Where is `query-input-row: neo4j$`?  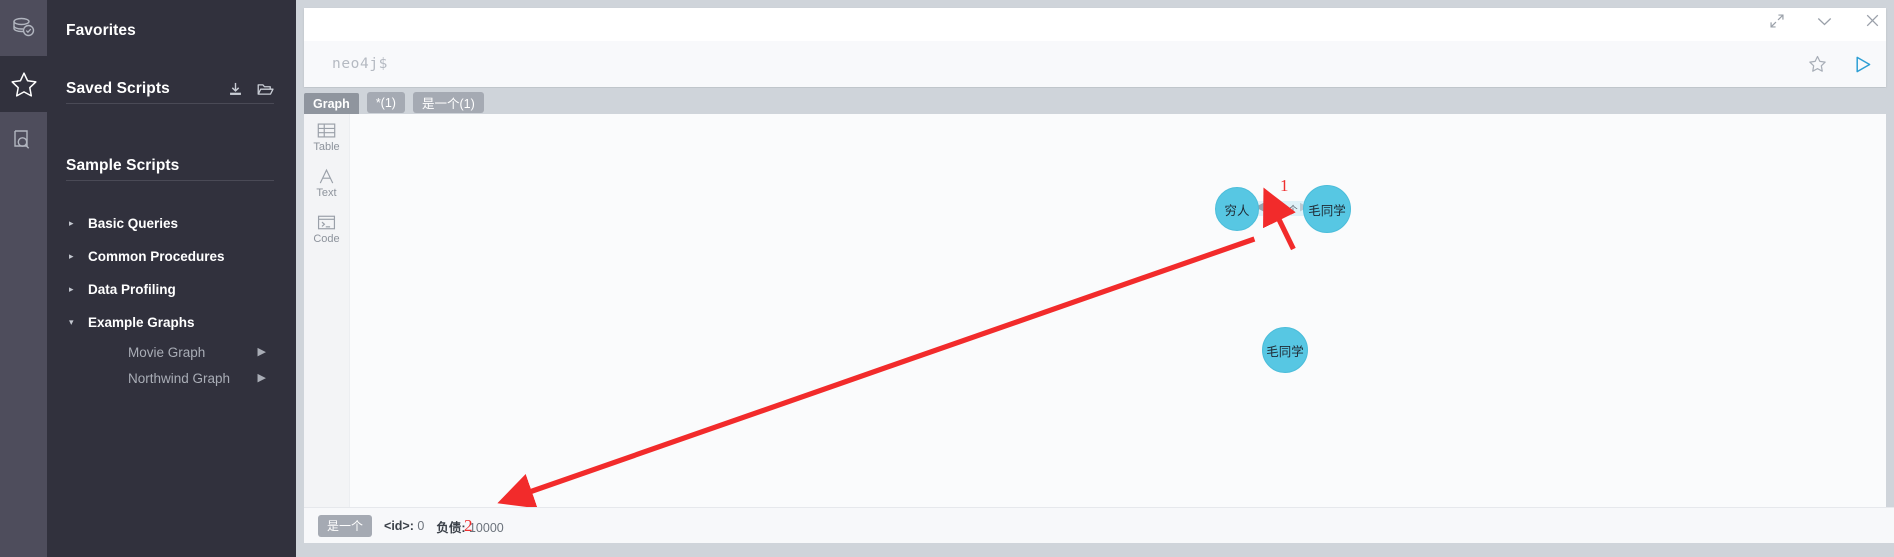
query-input-row: neo4j$ is located at coordinates (1095, 64).